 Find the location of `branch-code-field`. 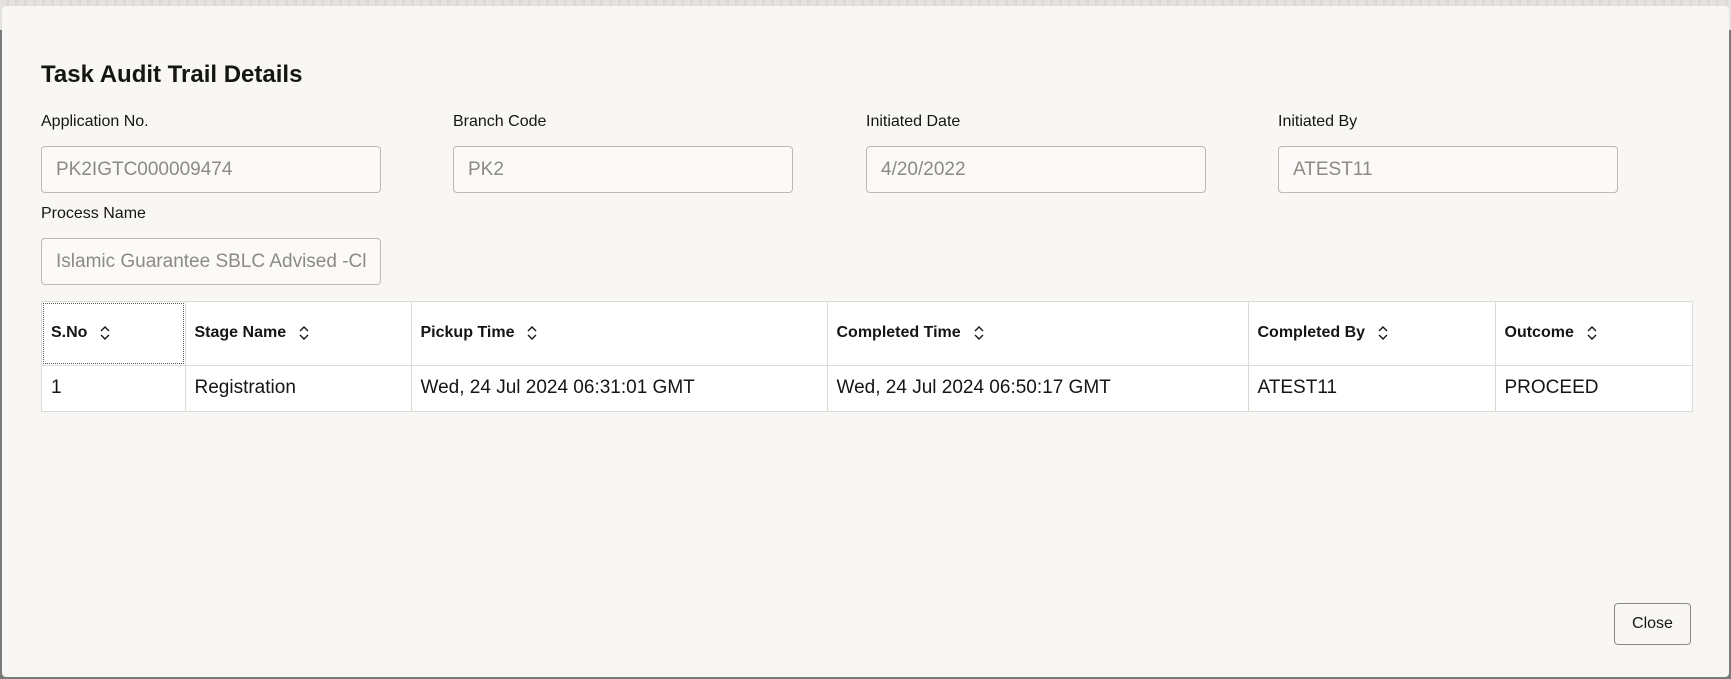

branch-code-field is located at coordinates (623, 169).